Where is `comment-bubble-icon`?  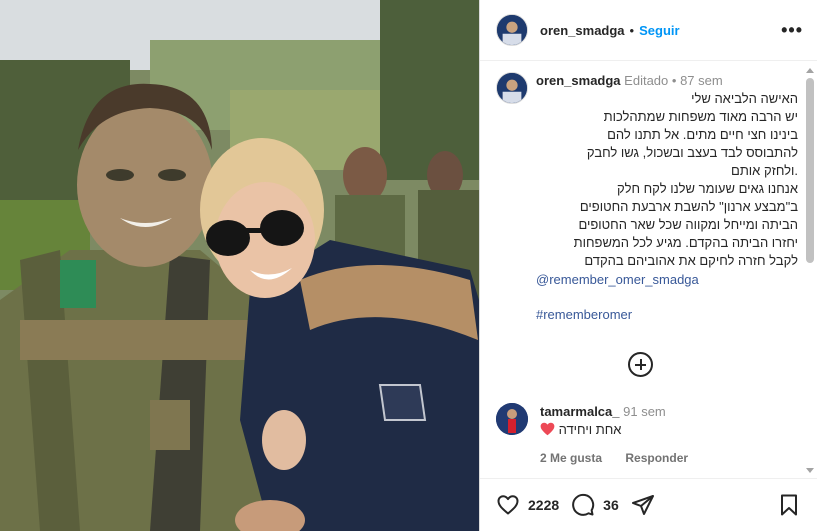 comment-bubble-icon is located at coordinates (583, 504).